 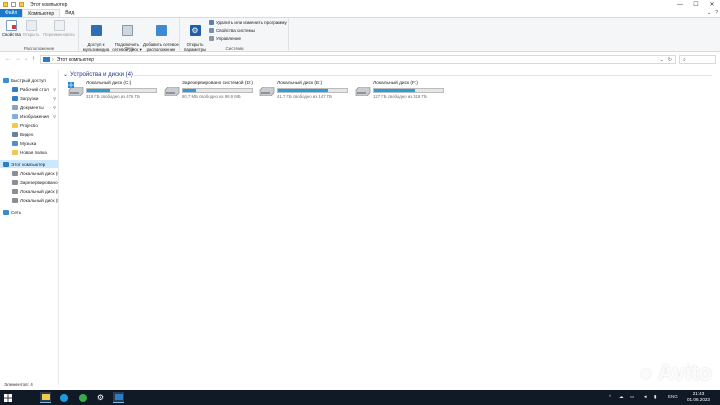 I want to click on taskbar-this-pc, so click(x=118, y=397).